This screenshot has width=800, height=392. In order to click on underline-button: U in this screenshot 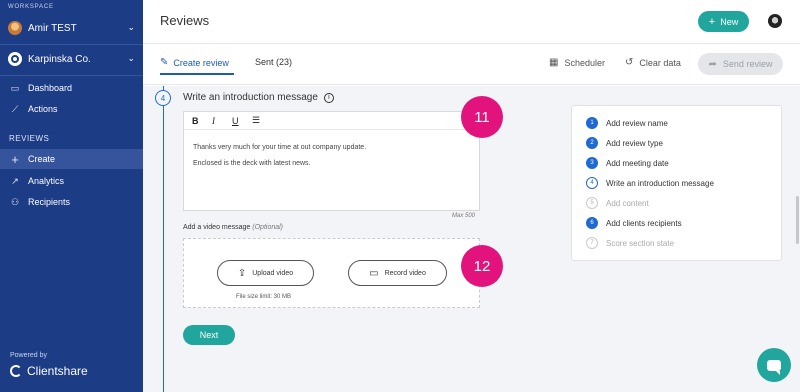, I will do `click(242, 121)`.